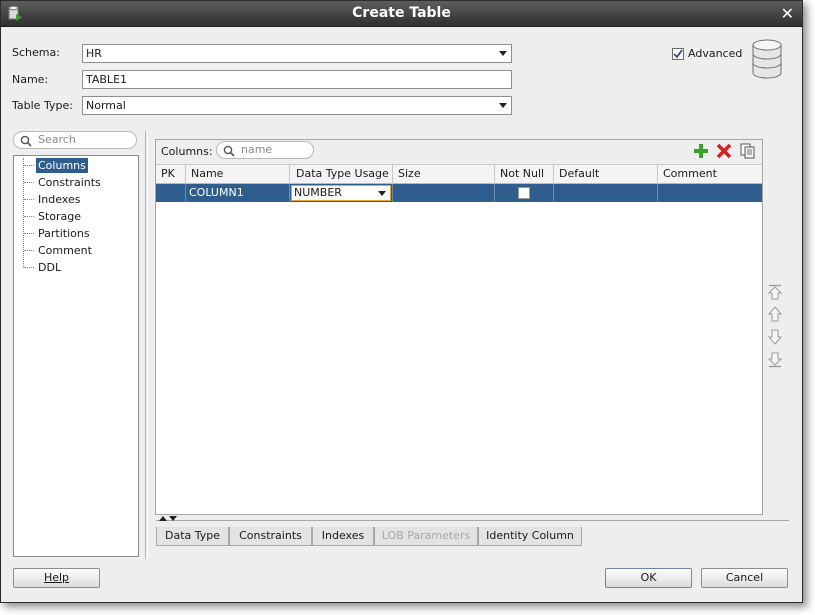 This screenshot has width=815, height=615. I want to click on database-icon, so click(767, 59).